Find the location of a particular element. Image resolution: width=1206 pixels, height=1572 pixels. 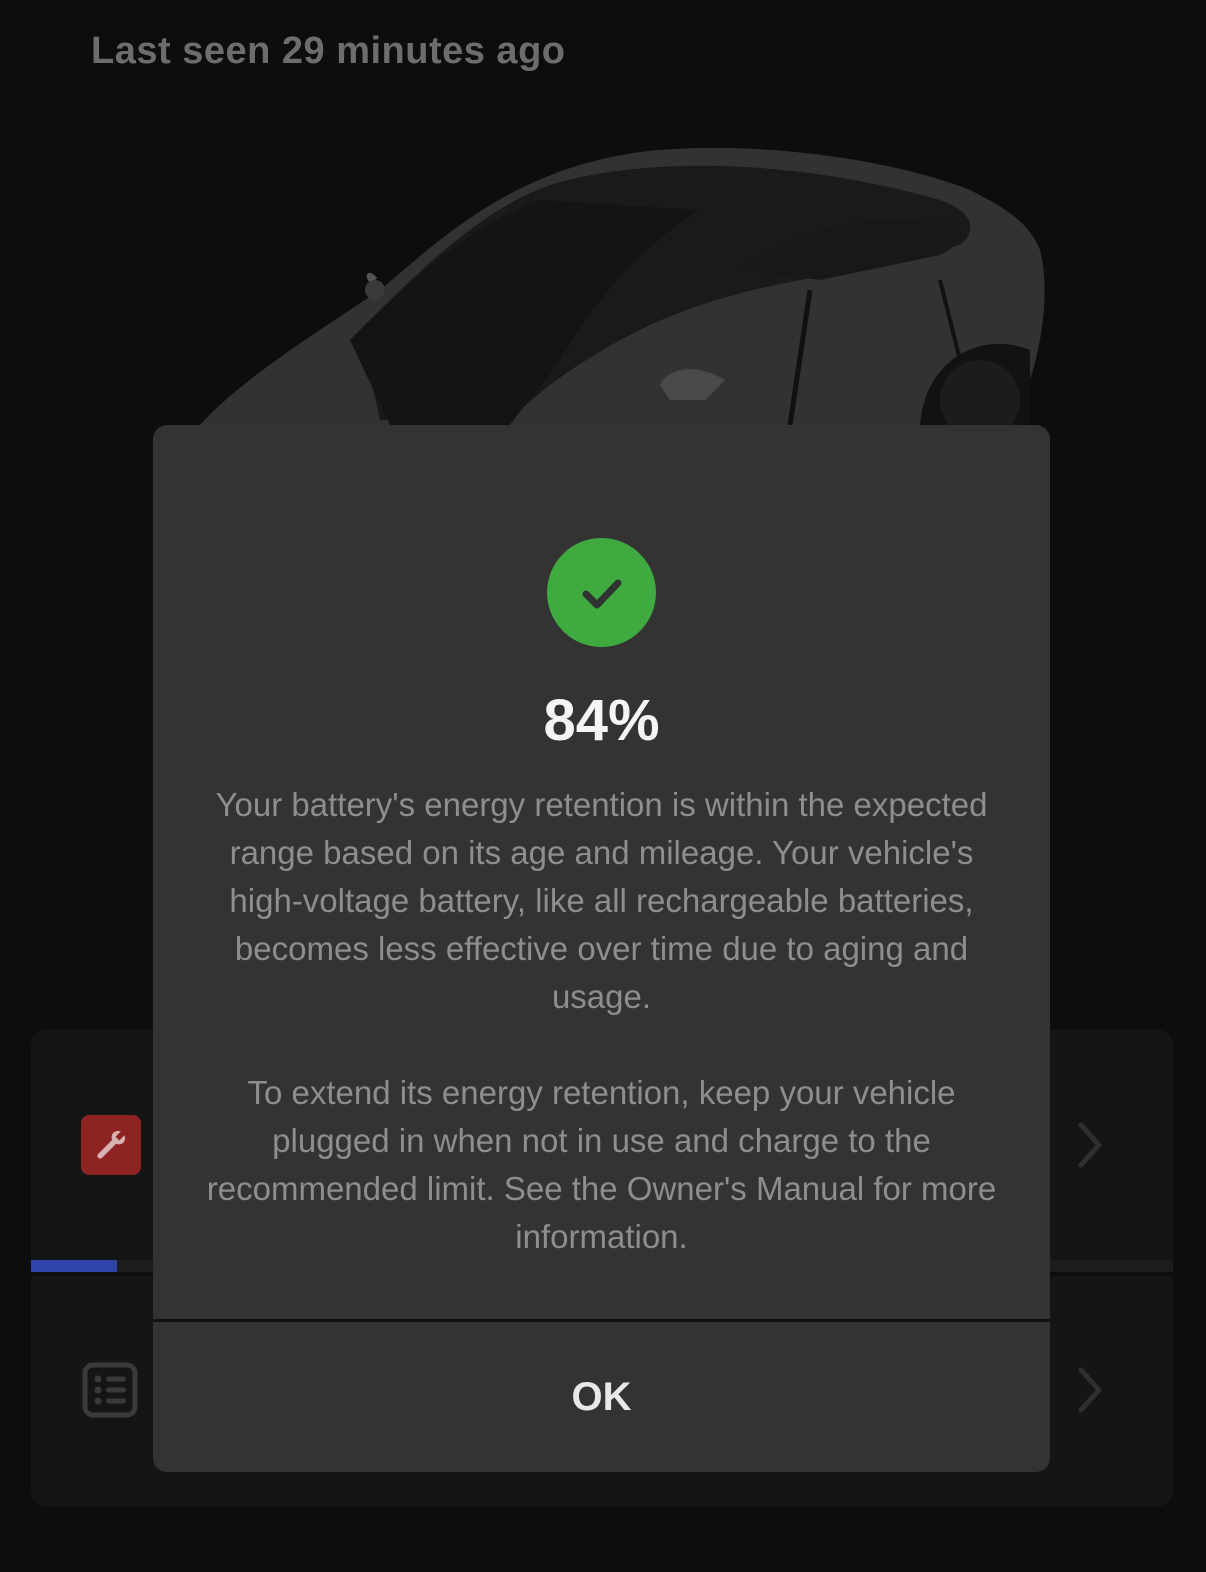

battery-retention-percentage: 84% is located at coordinates (601, 720).